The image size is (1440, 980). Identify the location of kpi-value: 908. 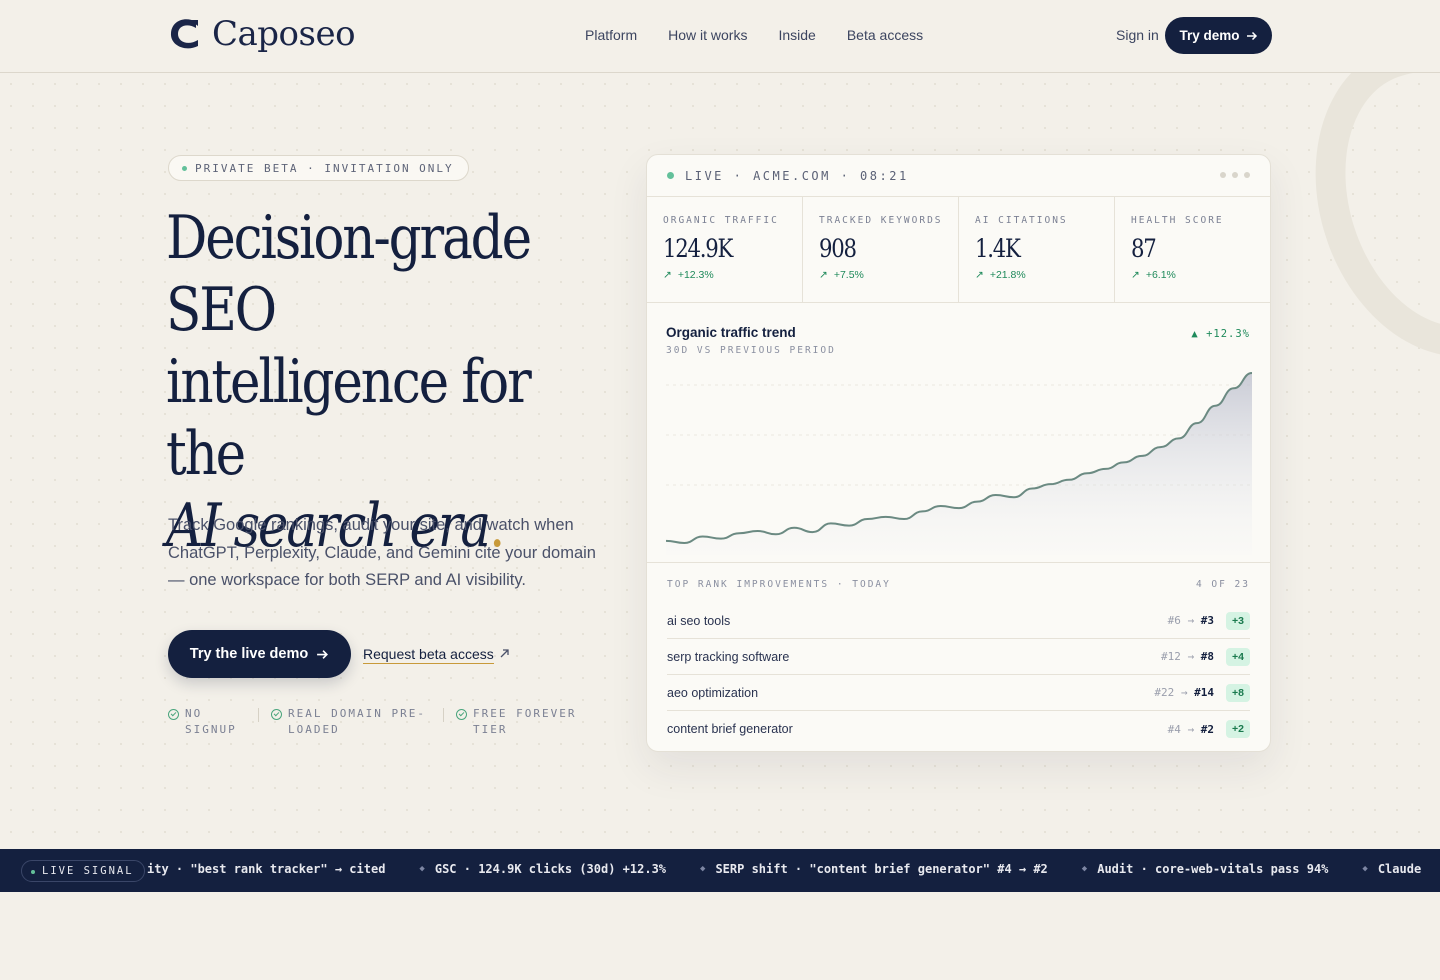
(838, 248).